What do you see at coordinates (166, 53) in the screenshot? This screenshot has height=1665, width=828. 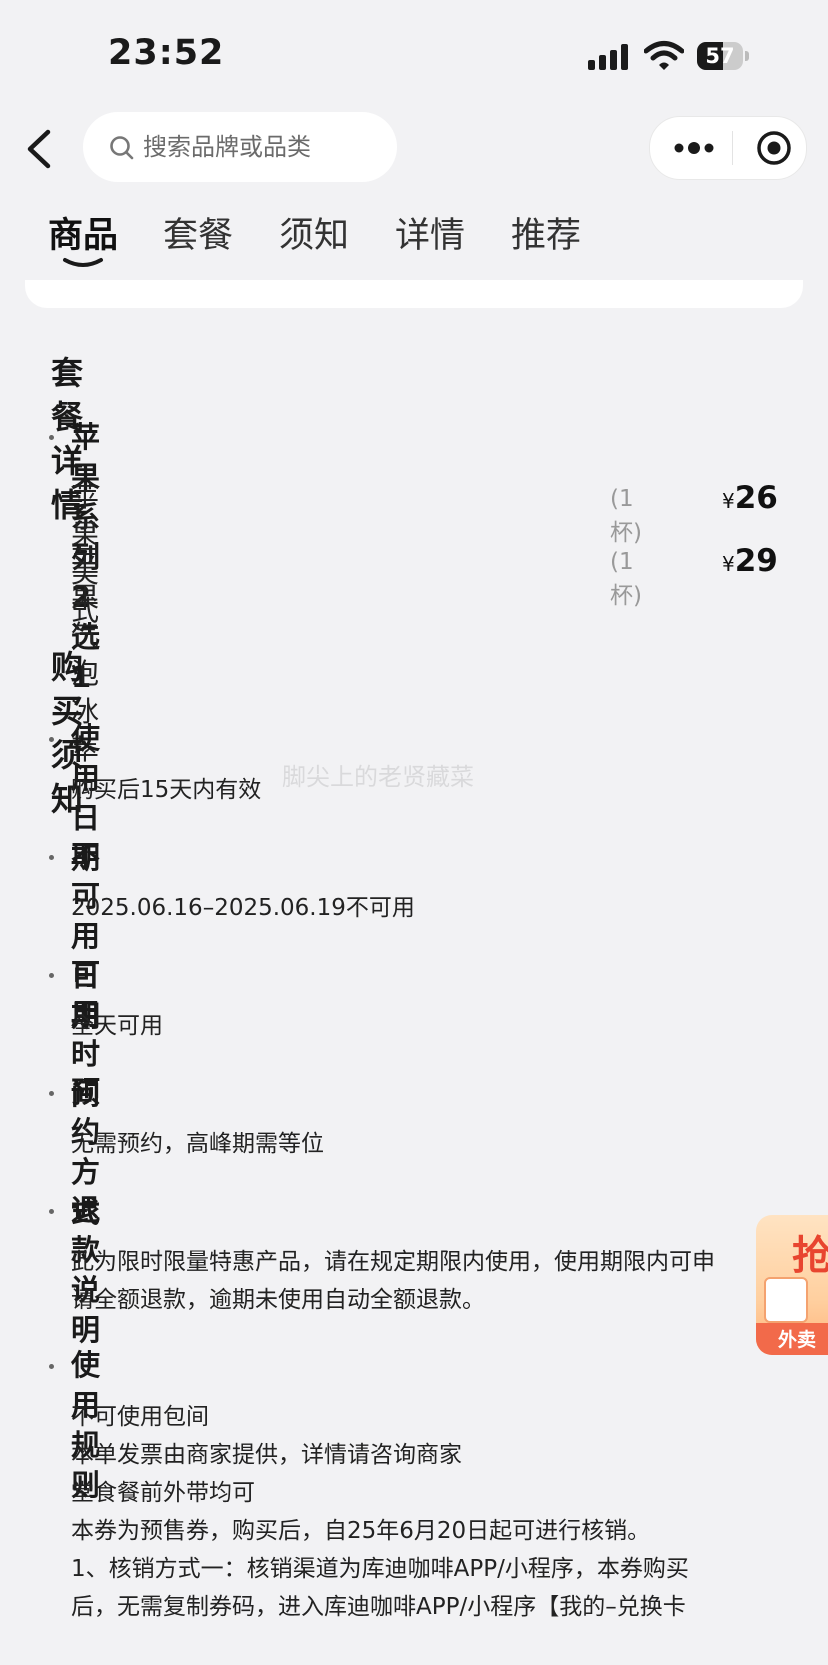 I see `status-time: 23:52` at bounding box center [166, 53].